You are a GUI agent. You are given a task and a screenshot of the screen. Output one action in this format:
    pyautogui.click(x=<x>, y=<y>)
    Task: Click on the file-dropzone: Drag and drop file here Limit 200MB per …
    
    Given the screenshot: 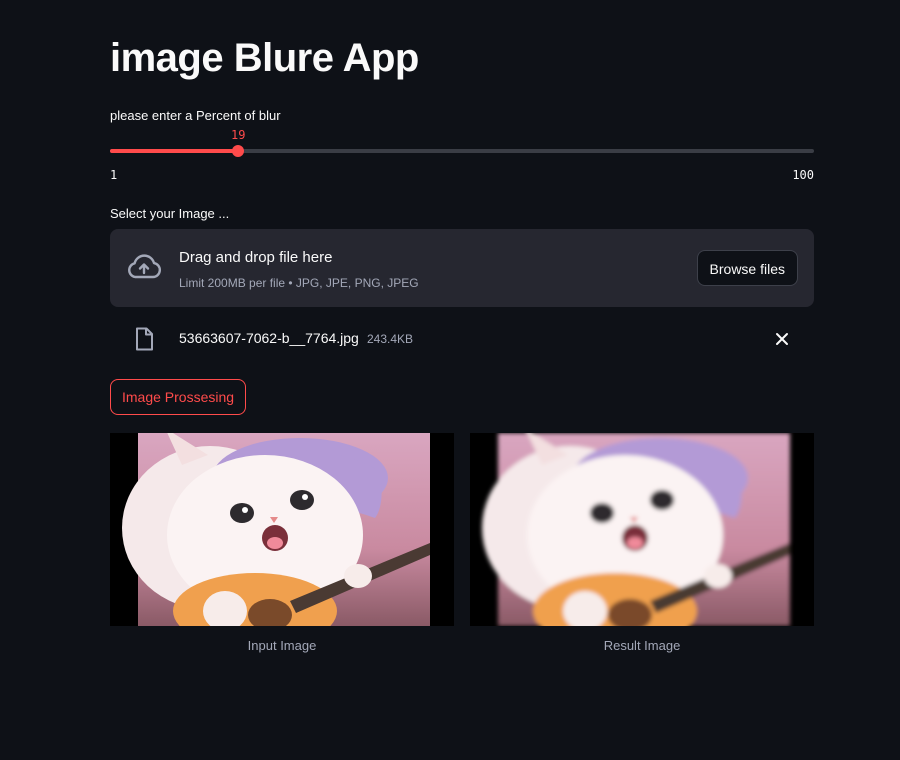 What is the action you would take?
    pyautogui.click(x=462, y=268)
    